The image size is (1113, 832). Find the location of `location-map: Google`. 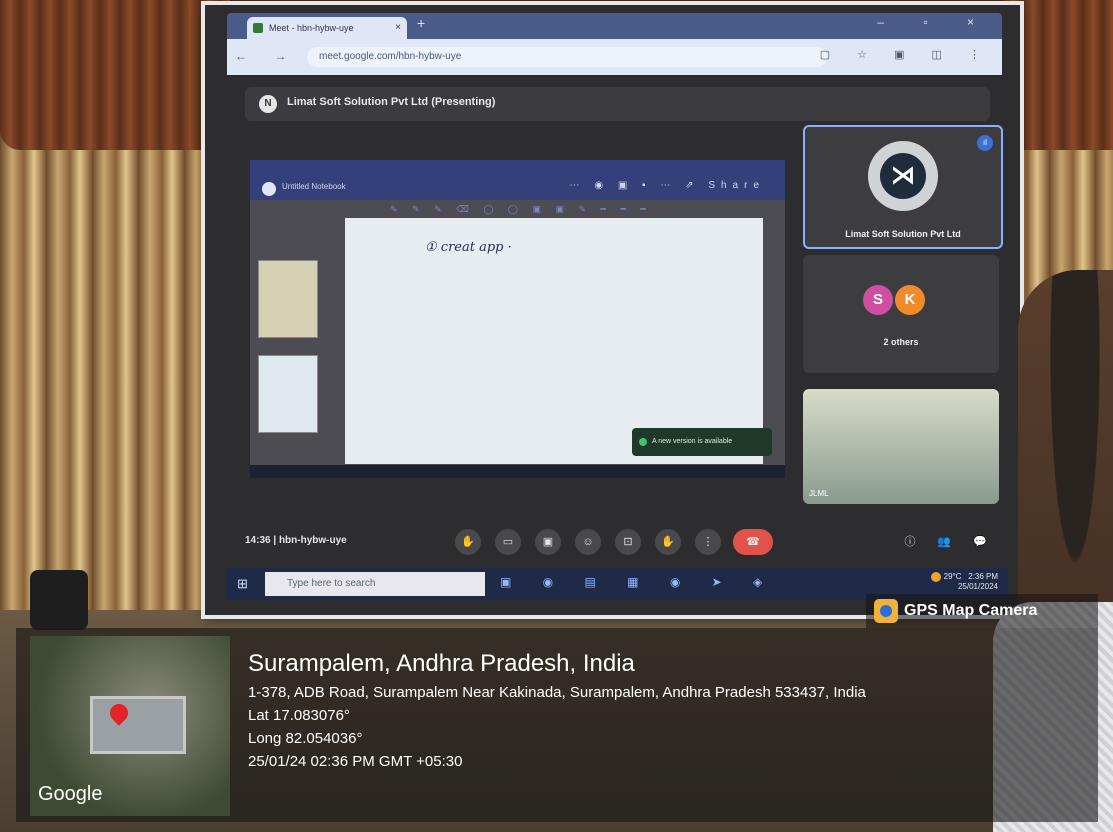

location-map: Google is located at coordinates (130, 726).